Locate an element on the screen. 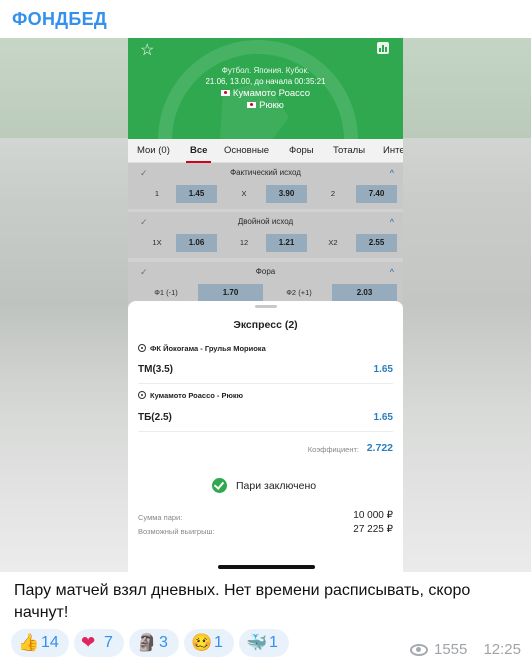  whale-icon: 🐳 is located at coordinates (257, 642).